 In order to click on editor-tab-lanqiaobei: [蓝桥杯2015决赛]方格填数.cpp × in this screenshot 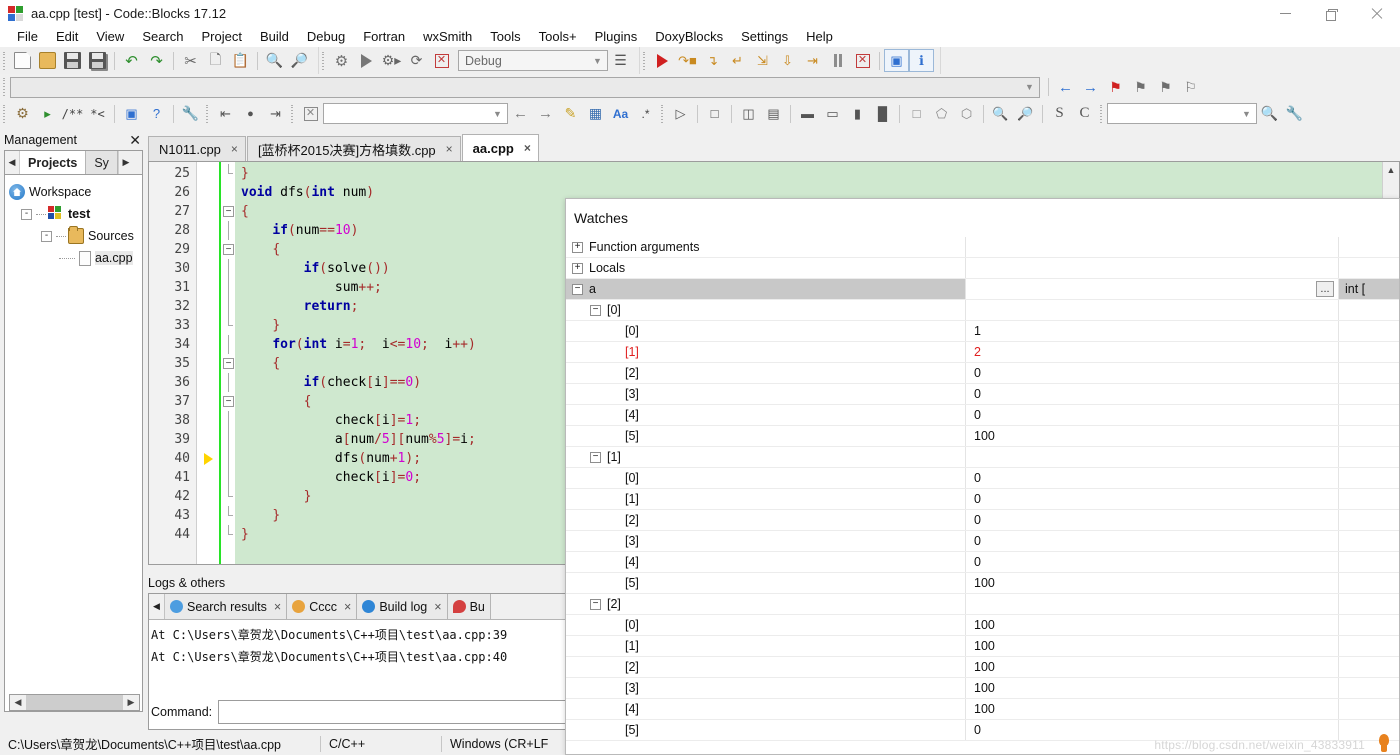, I will do `click(353, 148)`.